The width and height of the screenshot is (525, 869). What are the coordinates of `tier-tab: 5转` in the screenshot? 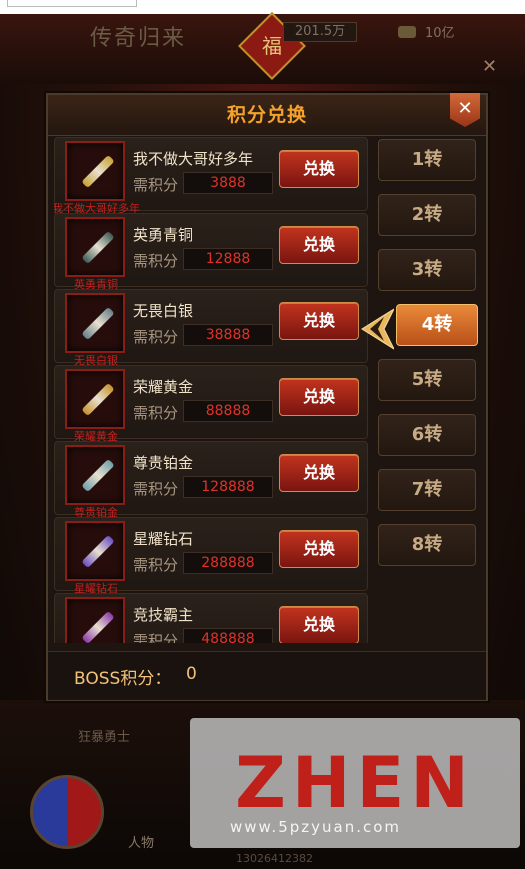 It's located at (427, 380).